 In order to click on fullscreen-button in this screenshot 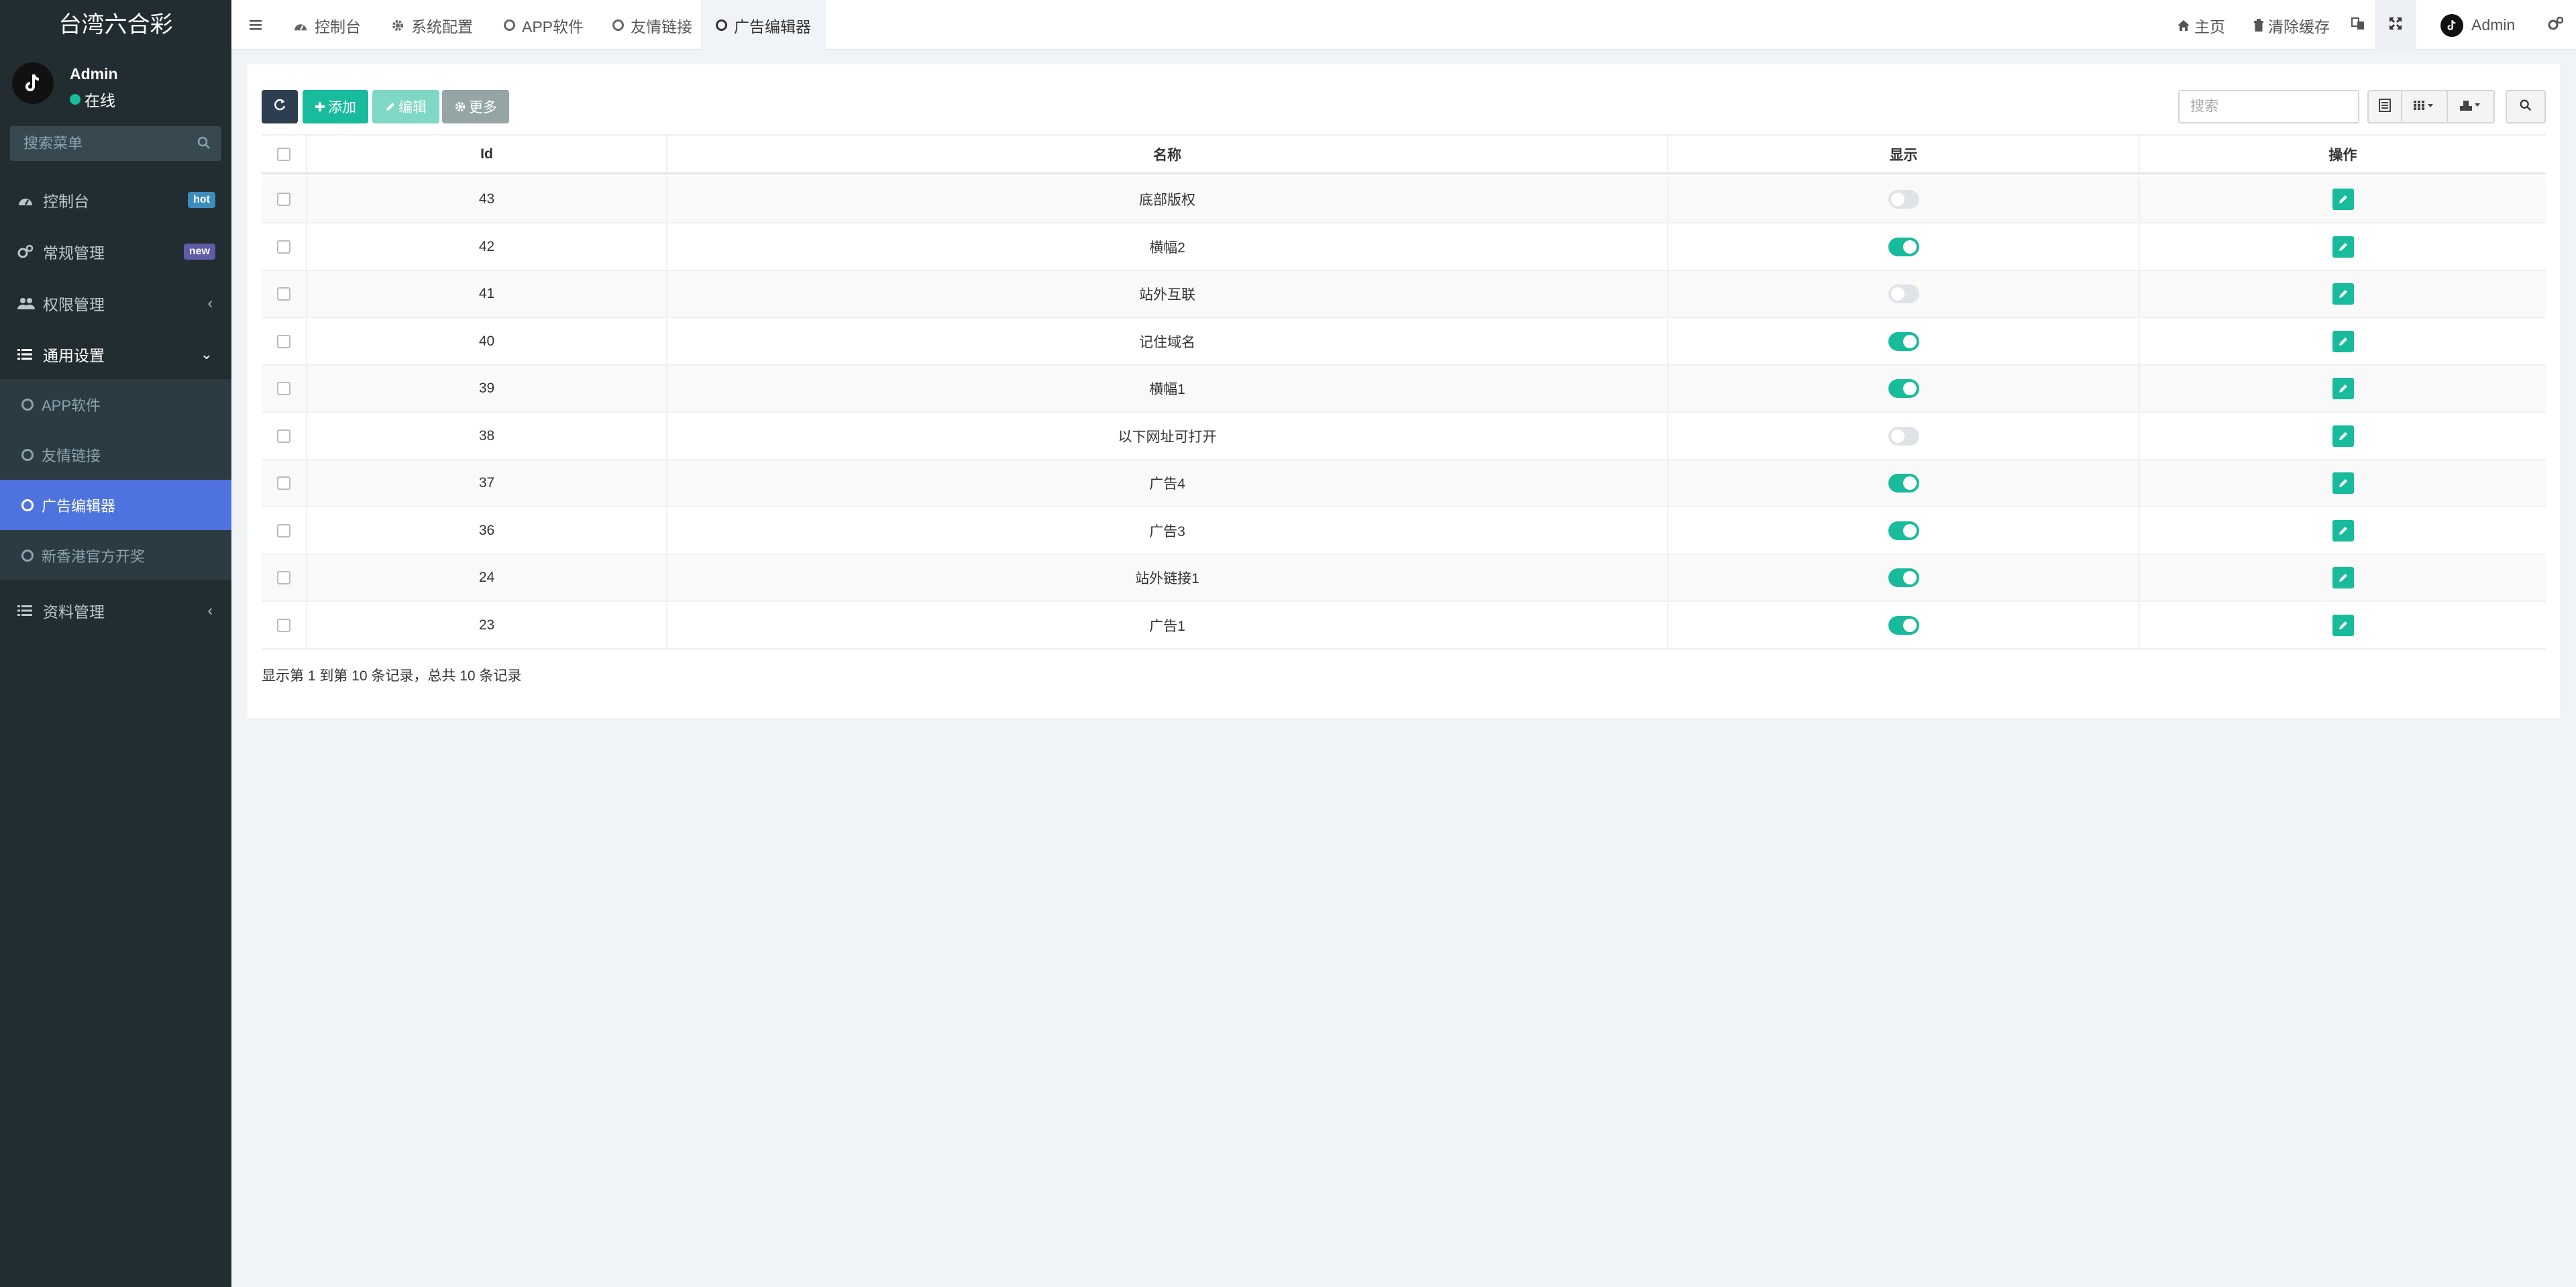, I will do `click(2395, 25)`.